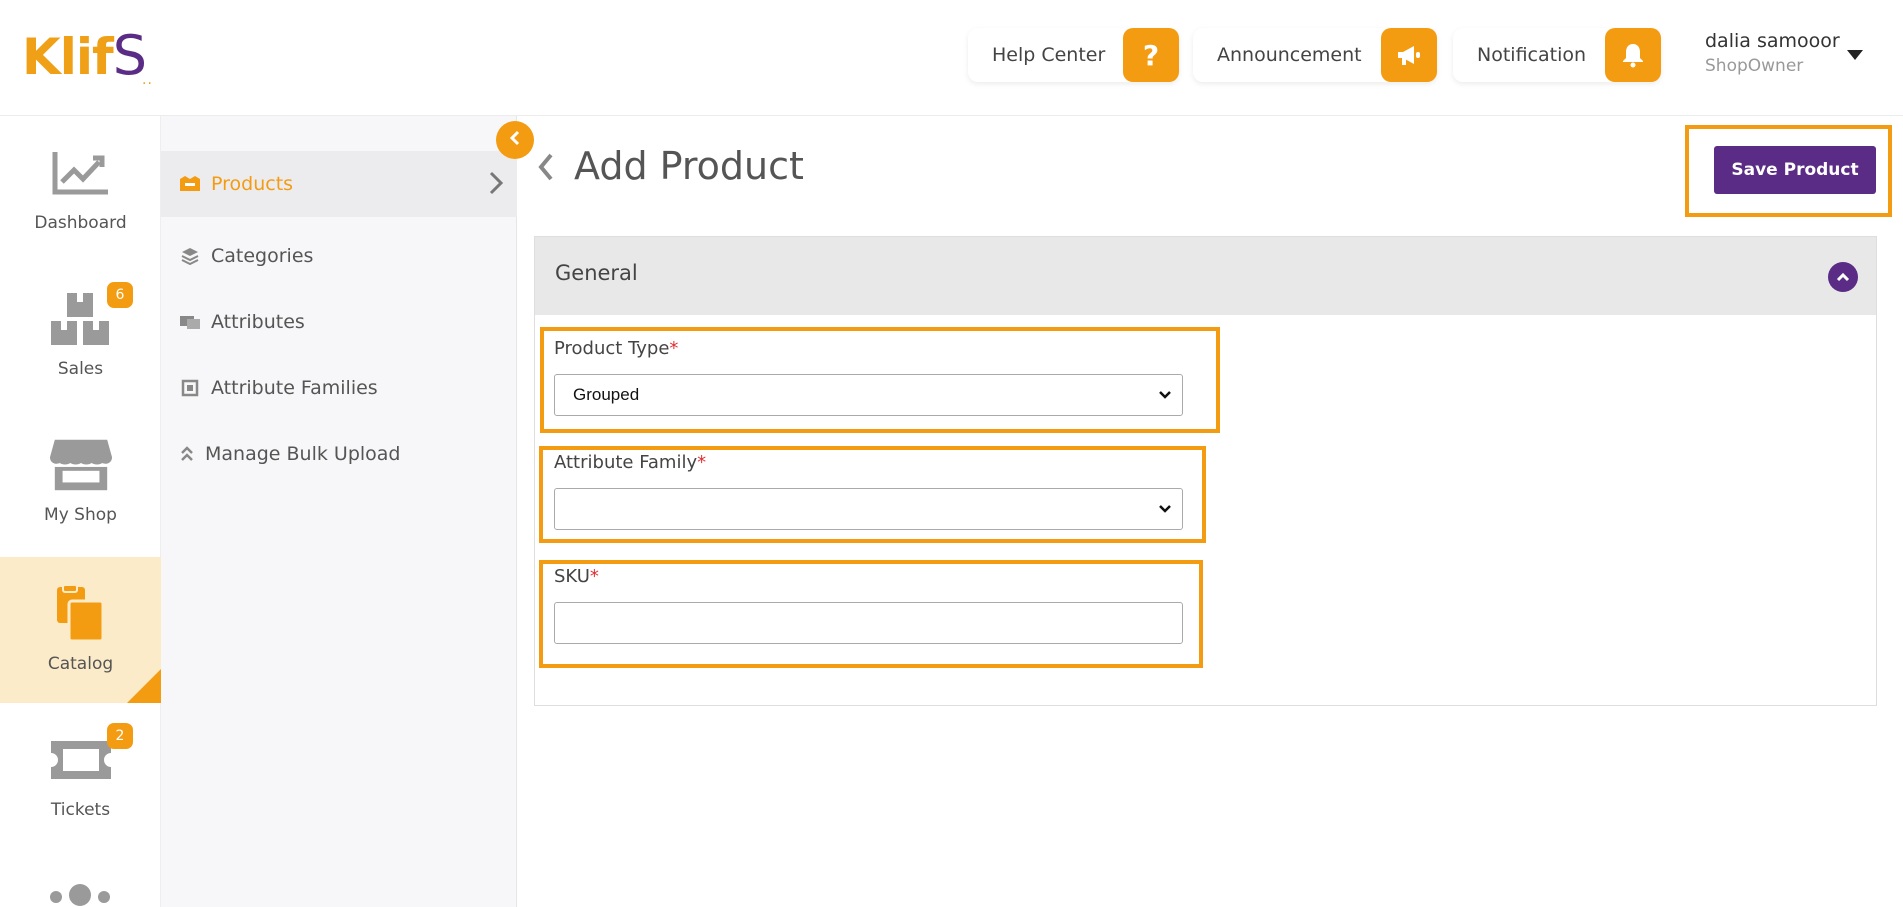 The height and width of the screenshot is (907, 1903). I want to click on tickets-badge: 2, so click(120, 736).